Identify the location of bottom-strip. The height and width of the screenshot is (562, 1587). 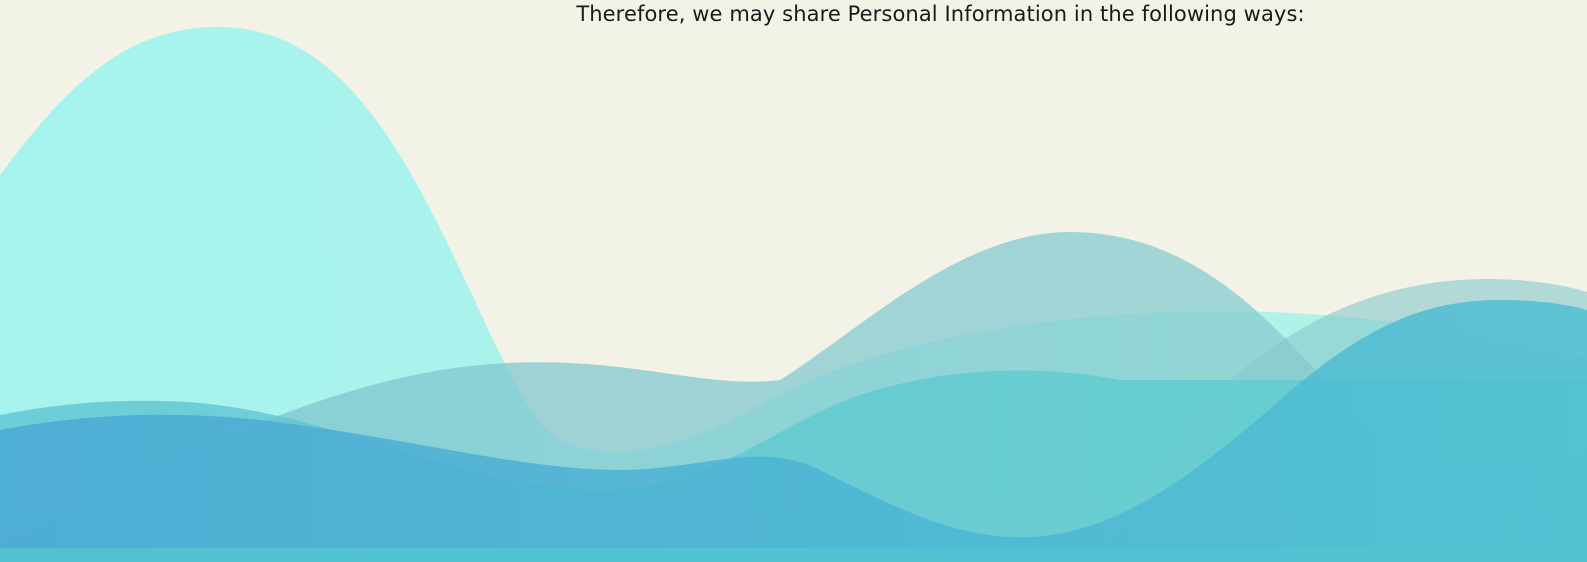
(793, 555).